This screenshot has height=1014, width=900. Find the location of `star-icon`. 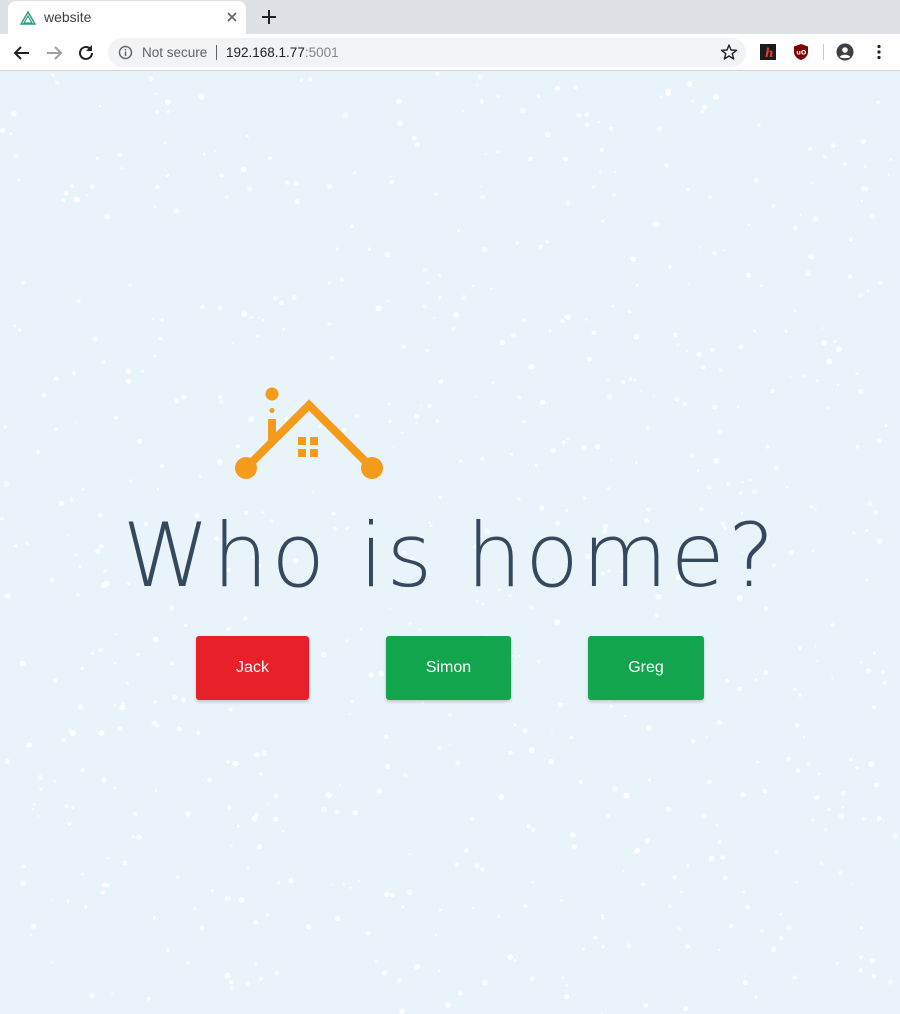

star-icon is located at coordinates (729, 52).